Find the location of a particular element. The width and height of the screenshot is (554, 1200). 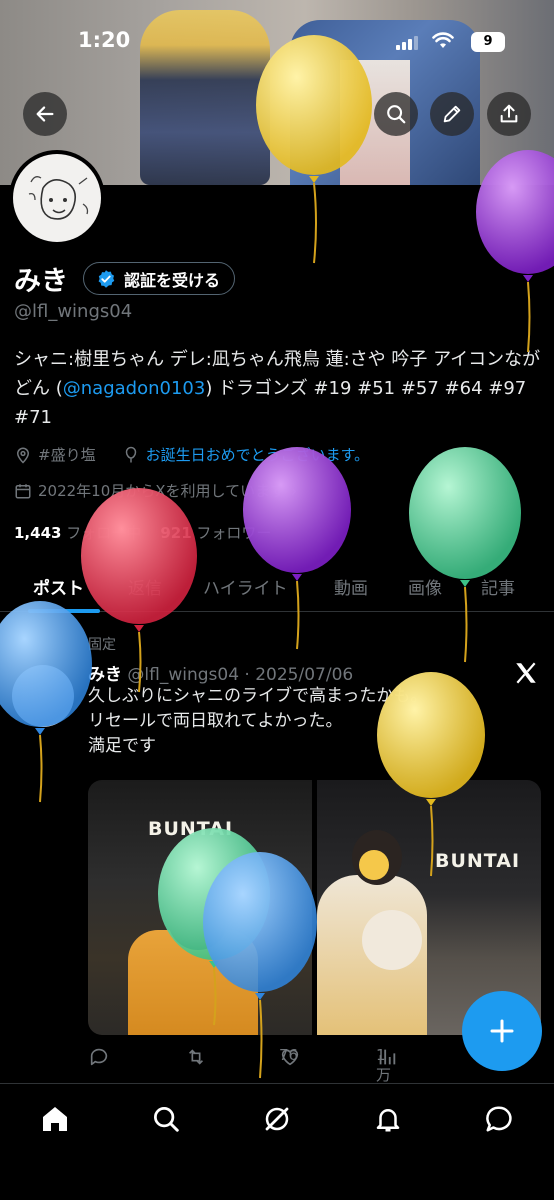

tab-posts: ポスト is located at coordinates (58, 586).